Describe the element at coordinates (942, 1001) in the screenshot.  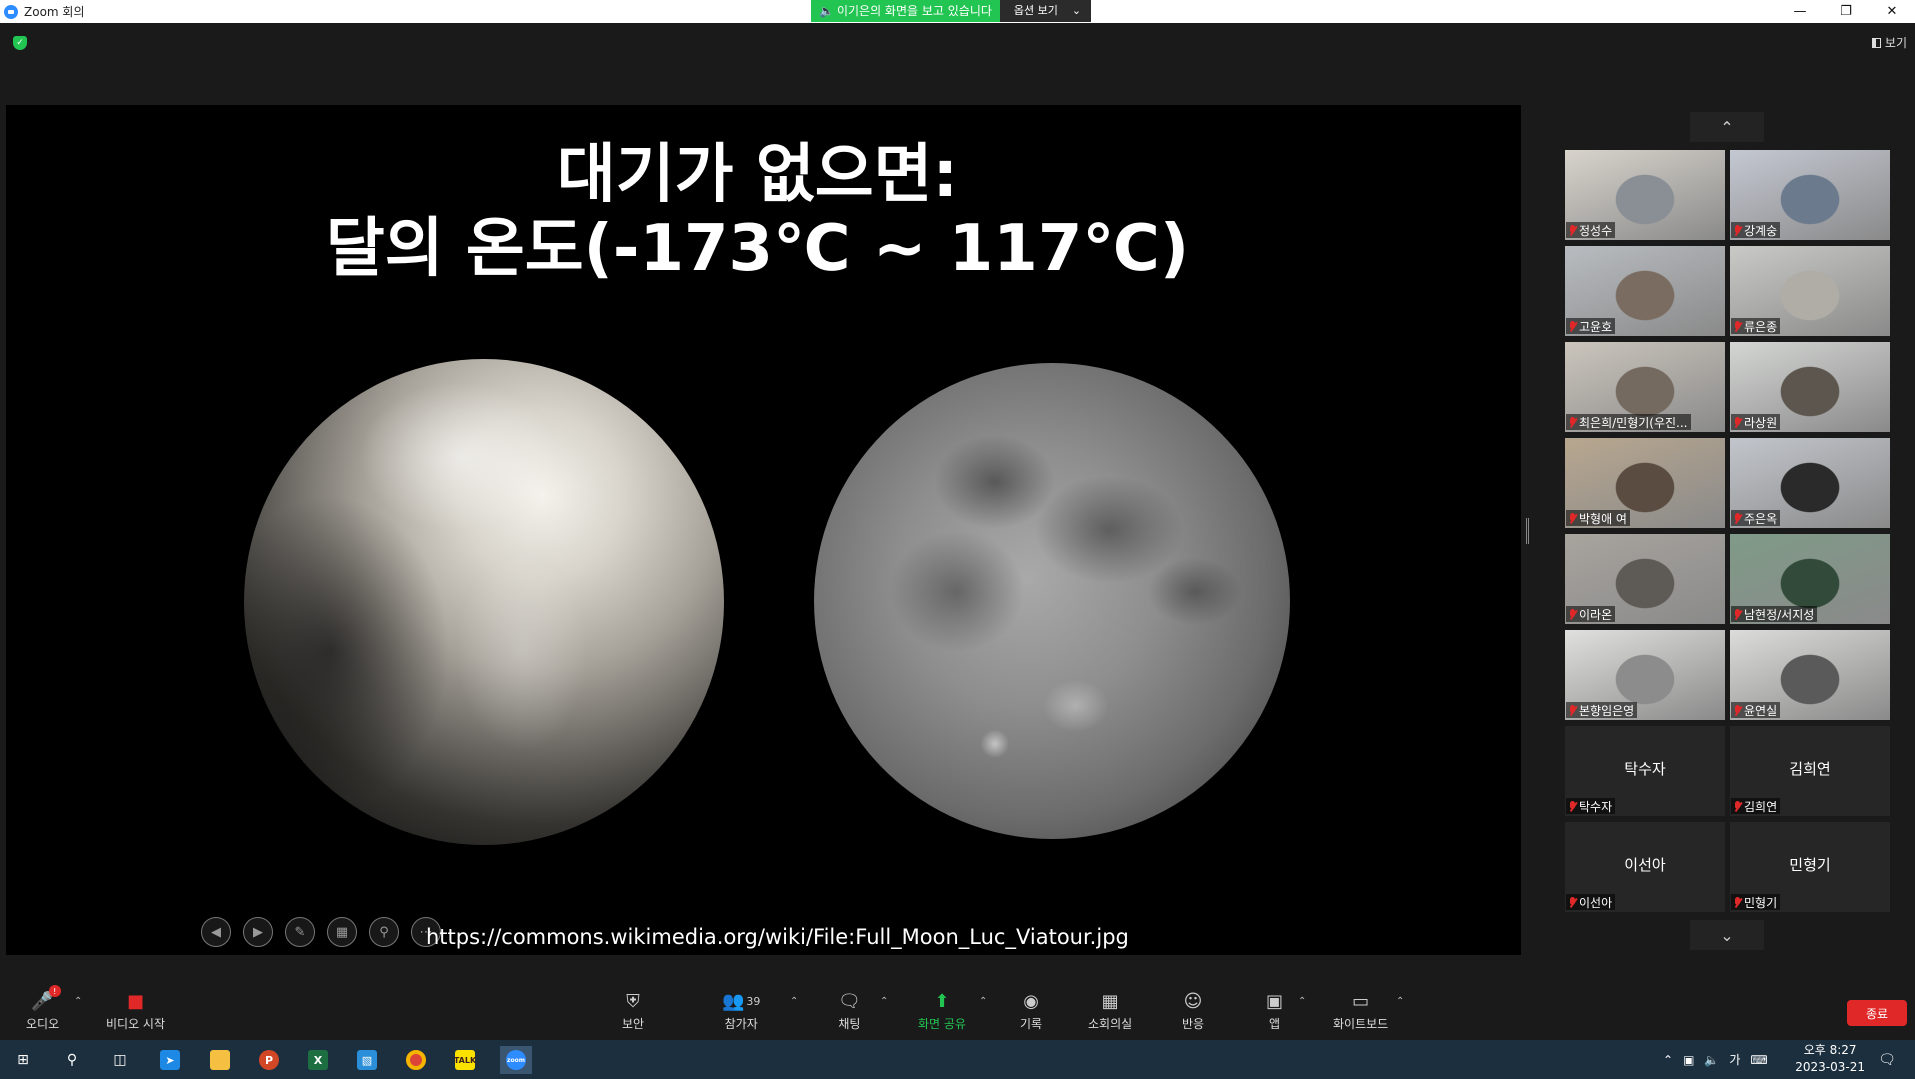
I see `share-screen-icon: ⬆` at that location.